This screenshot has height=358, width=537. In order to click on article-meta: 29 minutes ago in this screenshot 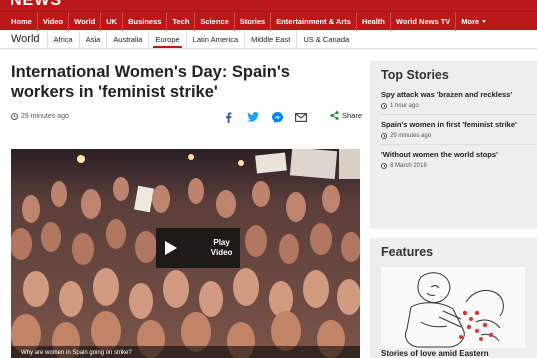, I will do `click(40, 116)`.